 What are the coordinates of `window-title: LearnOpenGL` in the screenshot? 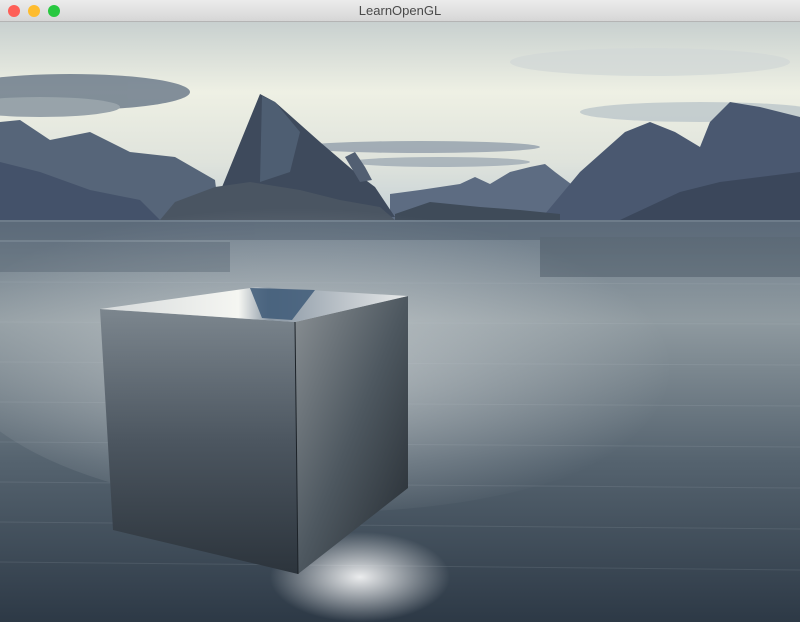 It's located at (400, 10).